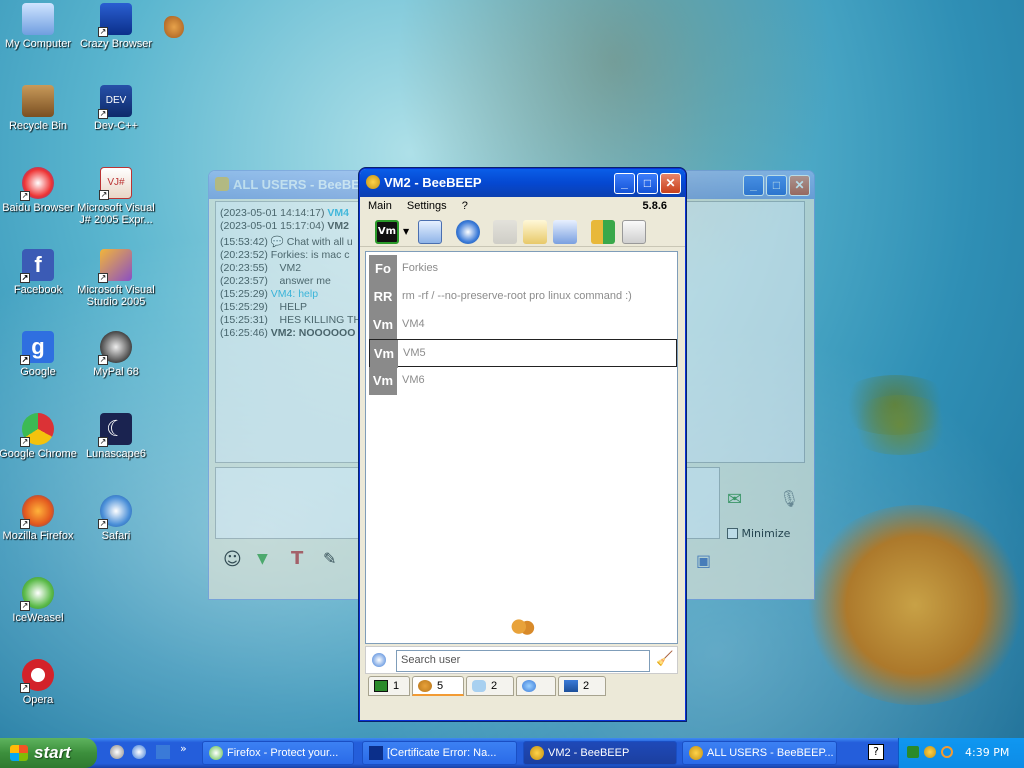 The image size is (1024, 768). I want to click on tools-icon, so click(565, 232).